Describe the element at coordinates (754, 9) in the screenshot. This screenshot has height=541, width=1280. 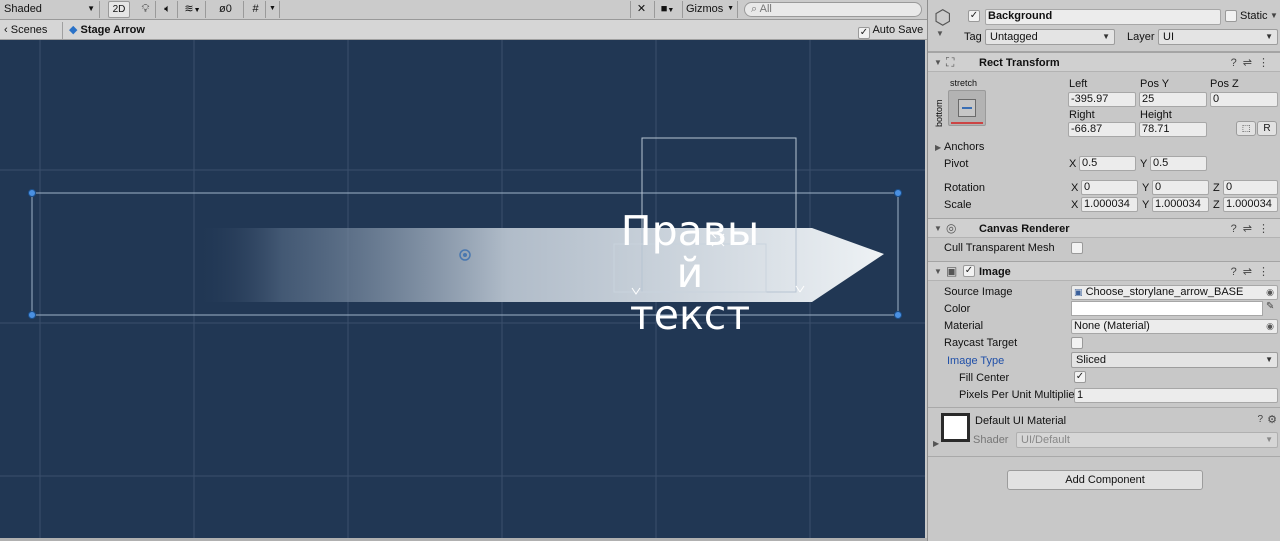
I see `search-icon: ⌕` at that location.